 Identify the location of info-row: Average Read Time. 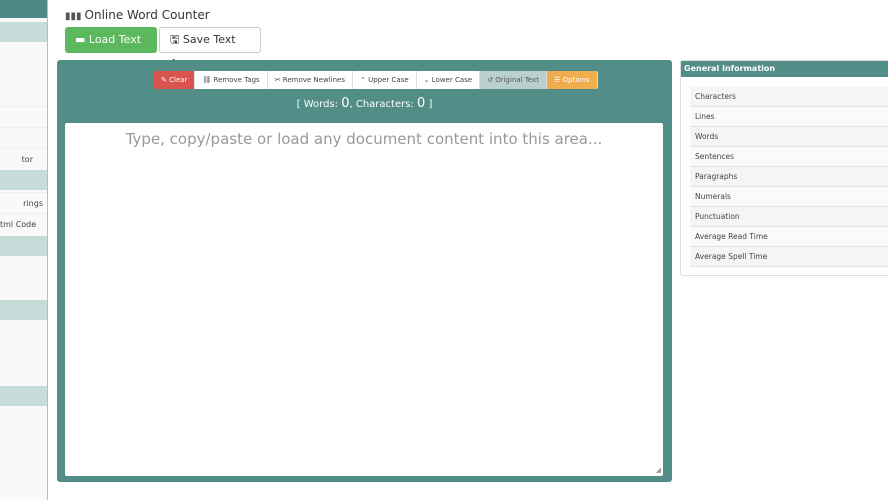
(789, 237).